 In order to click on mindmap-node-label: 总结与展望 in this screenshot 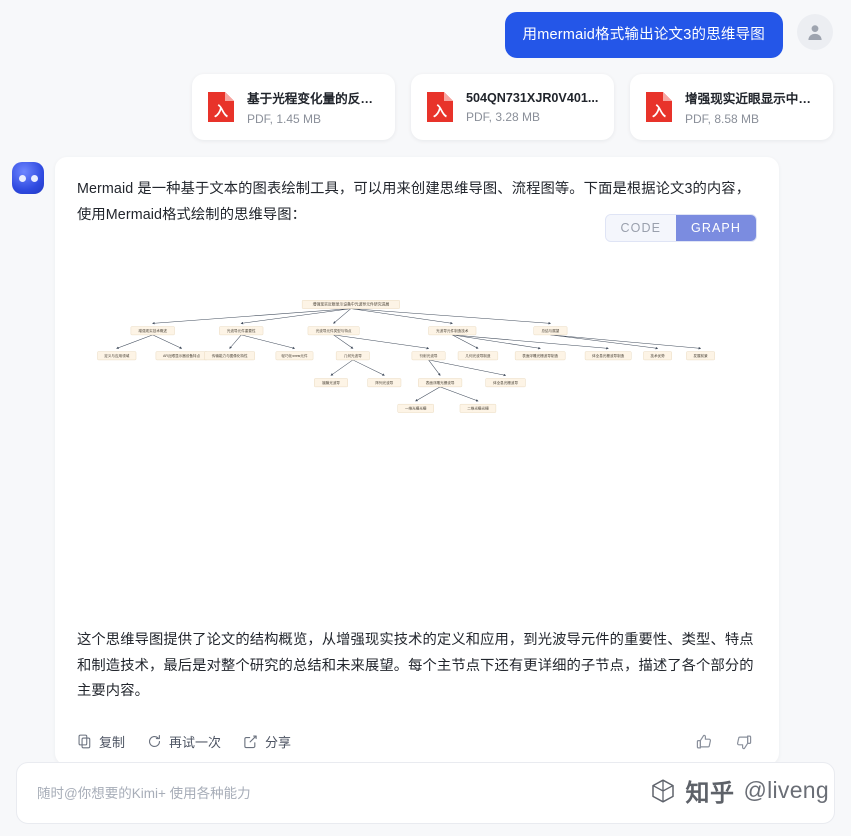, I will do `click(550, 330)`.